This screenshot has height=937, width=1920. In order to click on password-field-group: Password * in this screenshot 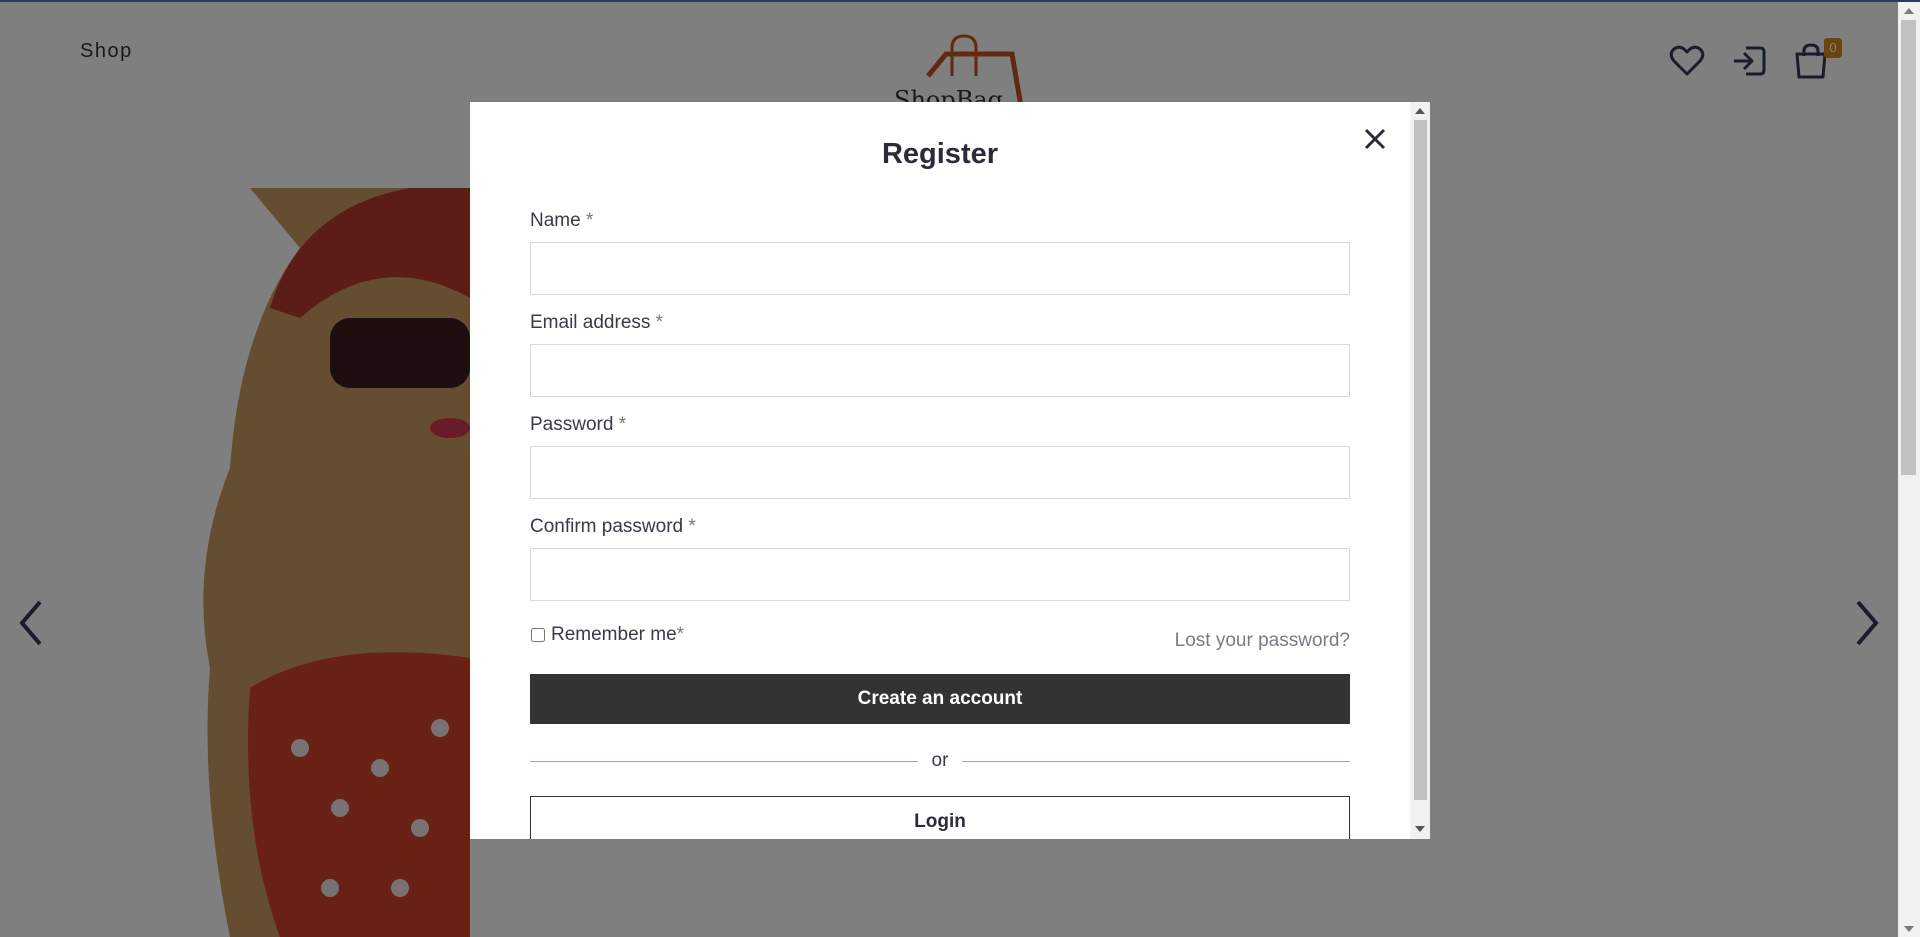, I will do `click(940, 456)`.